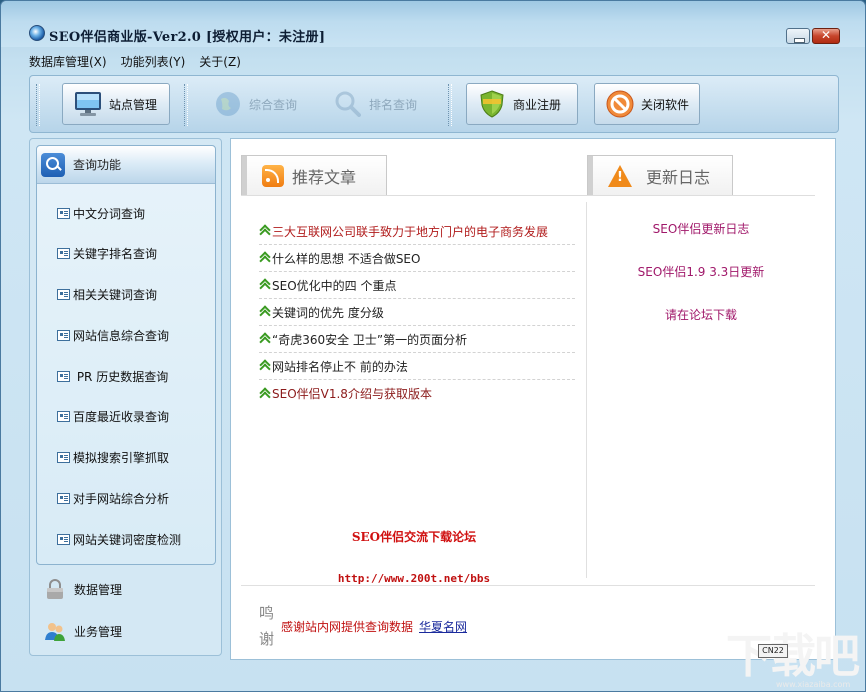  What do you see at coordinates (37, 33) in the screenshot?
I see `app-logo-icon` at bounding box center [37, 33].